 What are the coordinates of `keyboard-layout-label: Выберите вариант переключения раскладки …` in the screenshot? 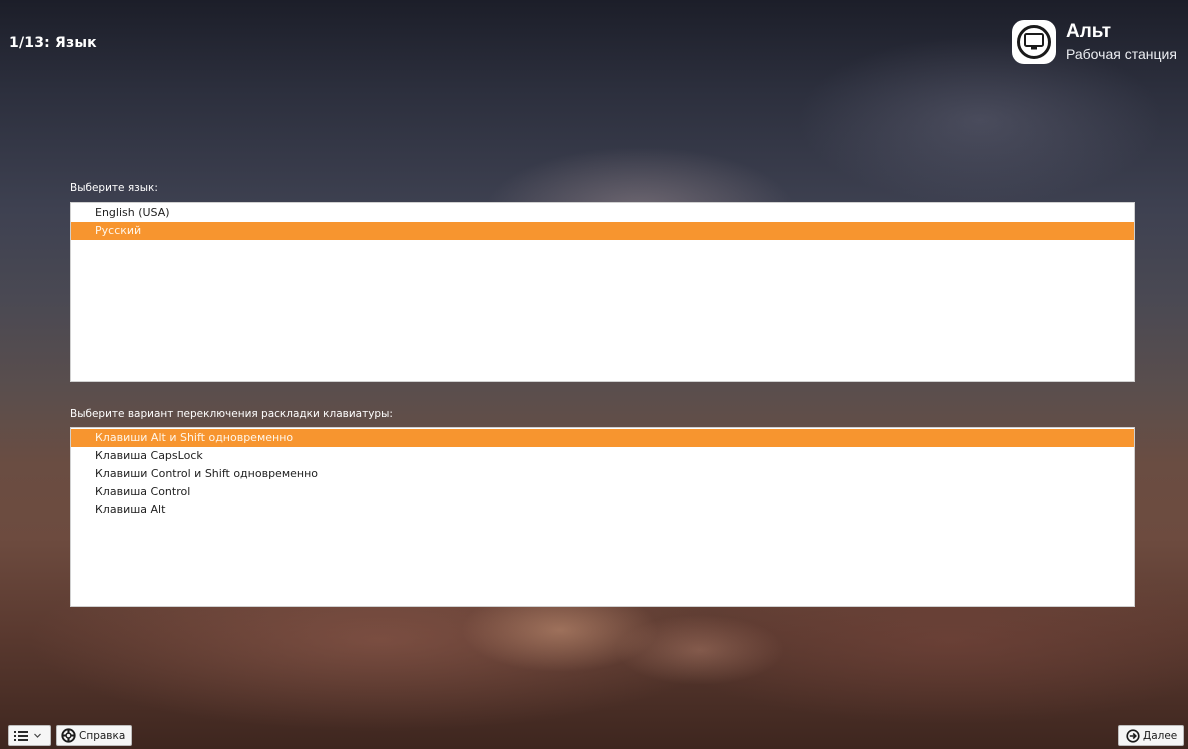 It's located at (231, 414).